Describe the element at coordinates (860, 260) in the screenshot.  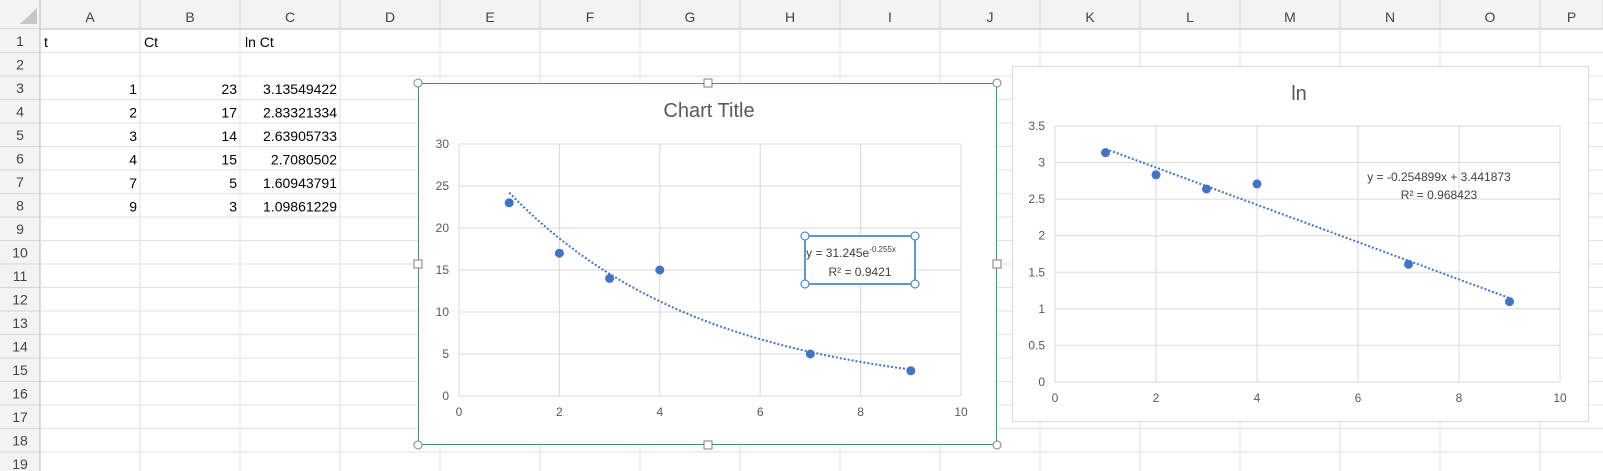
I see `trendline-label-box: y = 31.245e-0.255x R² = 0.9421` at that location.